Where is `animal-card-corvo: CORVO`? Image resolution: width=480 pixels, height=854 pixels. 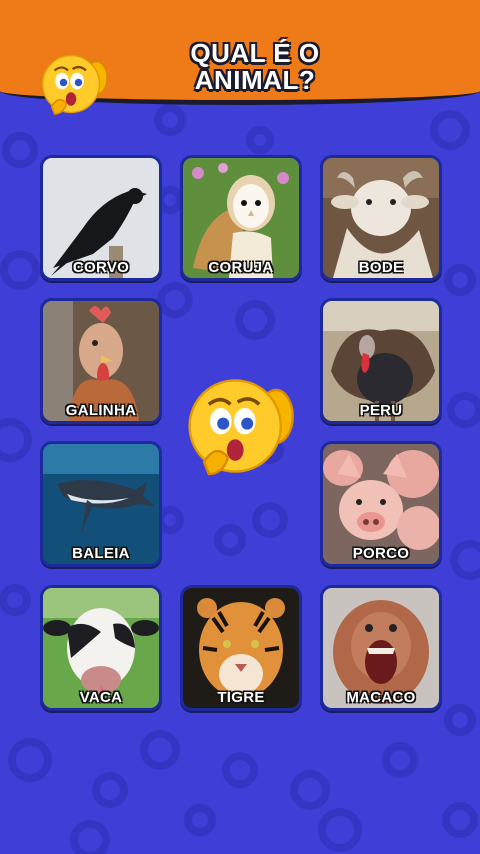
animal-card-corvo: CORVO is located at coordinates (101, 218).